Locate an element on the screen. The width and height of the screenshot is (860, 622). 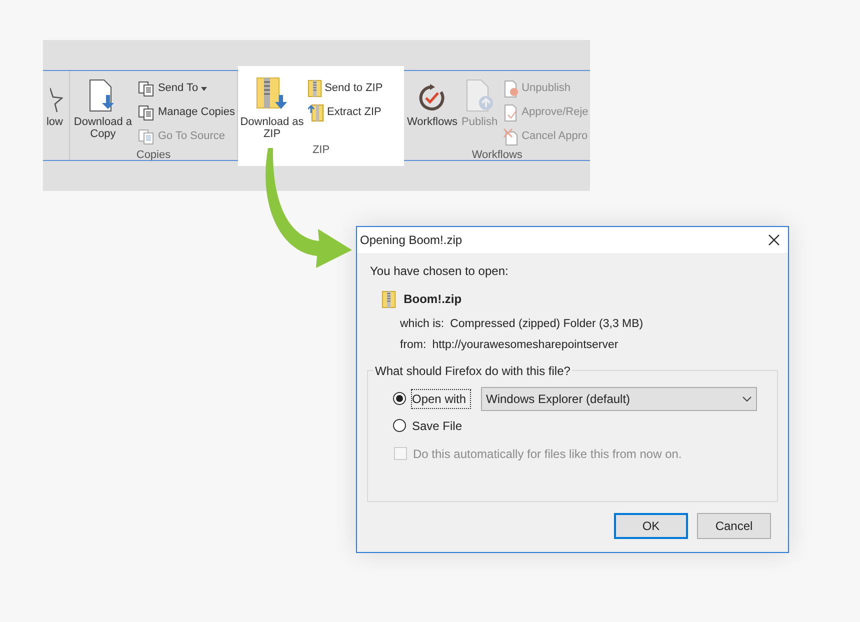
group-legend: What should Firefox do with this file? is located at coordinates (472, 371).